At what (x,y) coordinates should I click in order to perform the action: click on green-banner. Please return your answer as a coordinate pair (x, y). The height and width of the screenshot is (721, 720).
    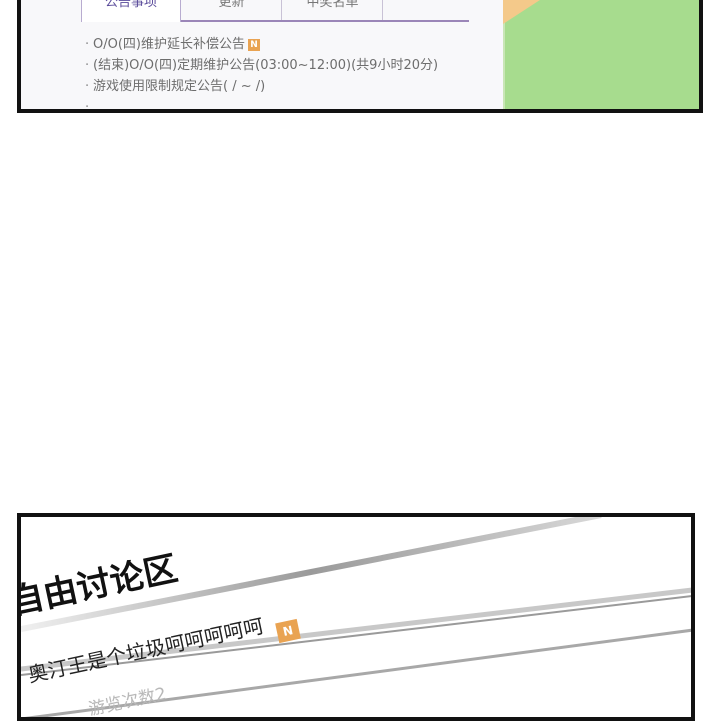
    Looking at the image, I should click on (601, 54).